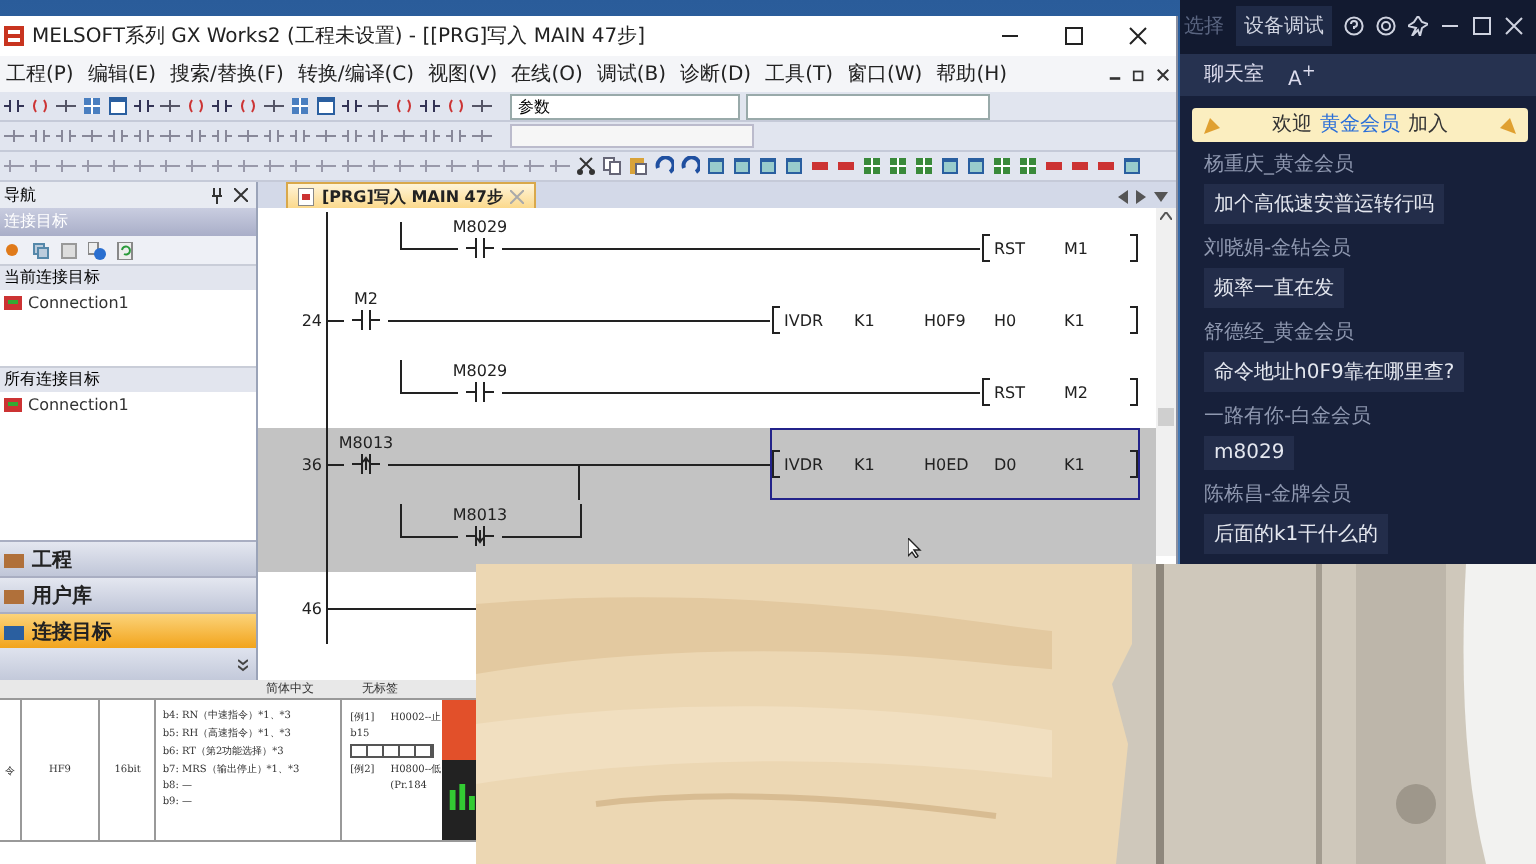 This screenshot has height=864, width=1536. I want to click on menu-item: 诊断(D), so click(716, 74).